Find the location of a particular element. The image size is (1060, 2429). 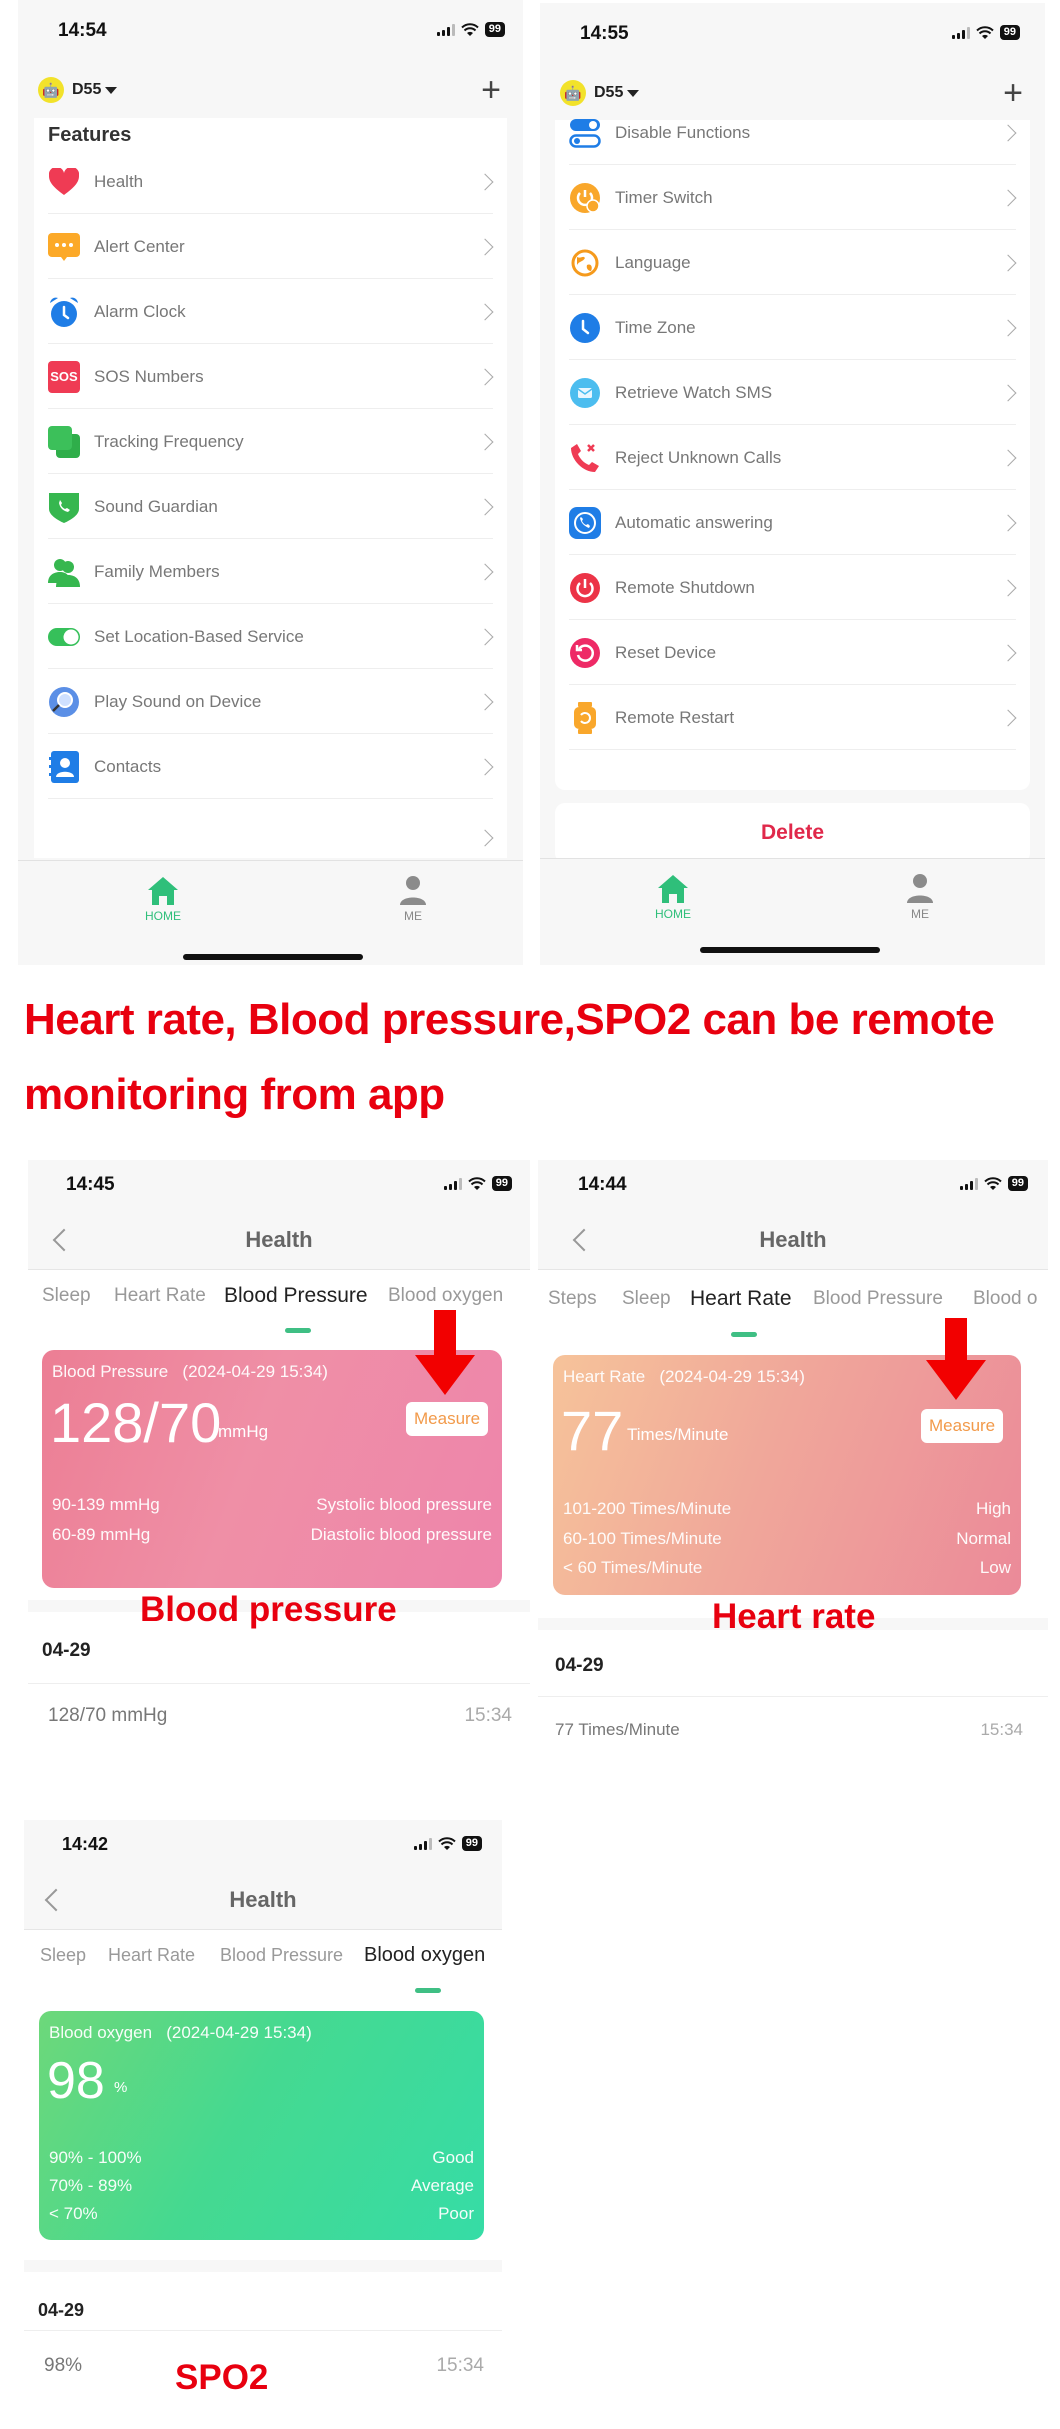

history-value: 77 Times/Minute is located at coordinates (617, 1729).